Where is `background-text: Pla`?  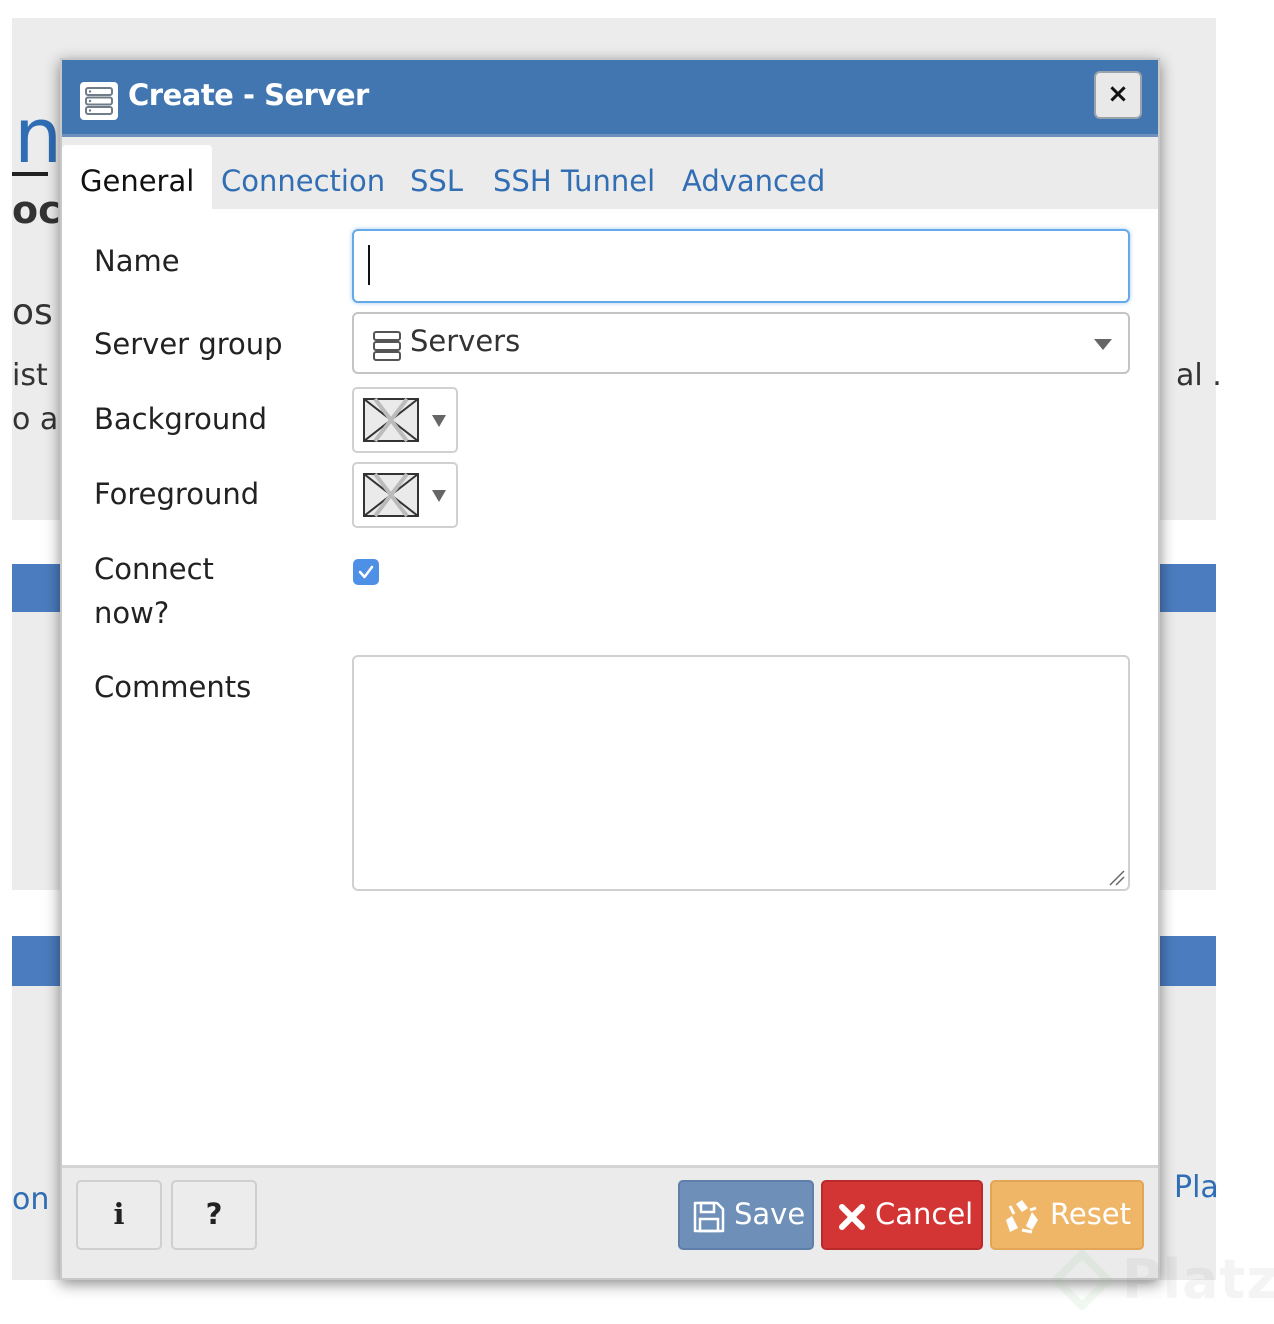
background-text: Pla is located at coordinates (1196, 1187).